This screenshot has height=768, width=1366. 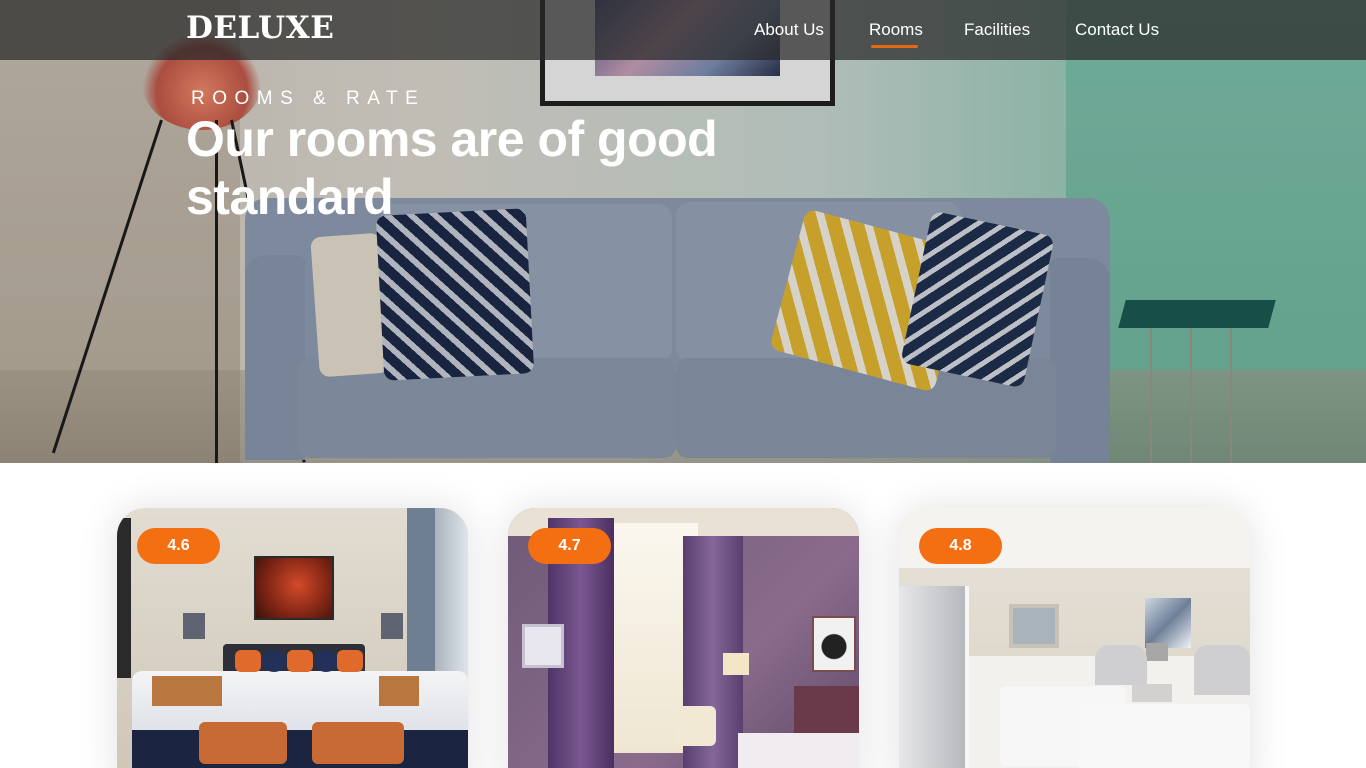 What do you see at coordinates (124, 598) in the screenshot?
I see `room-photo-screen` at bounding box center [124, 598].